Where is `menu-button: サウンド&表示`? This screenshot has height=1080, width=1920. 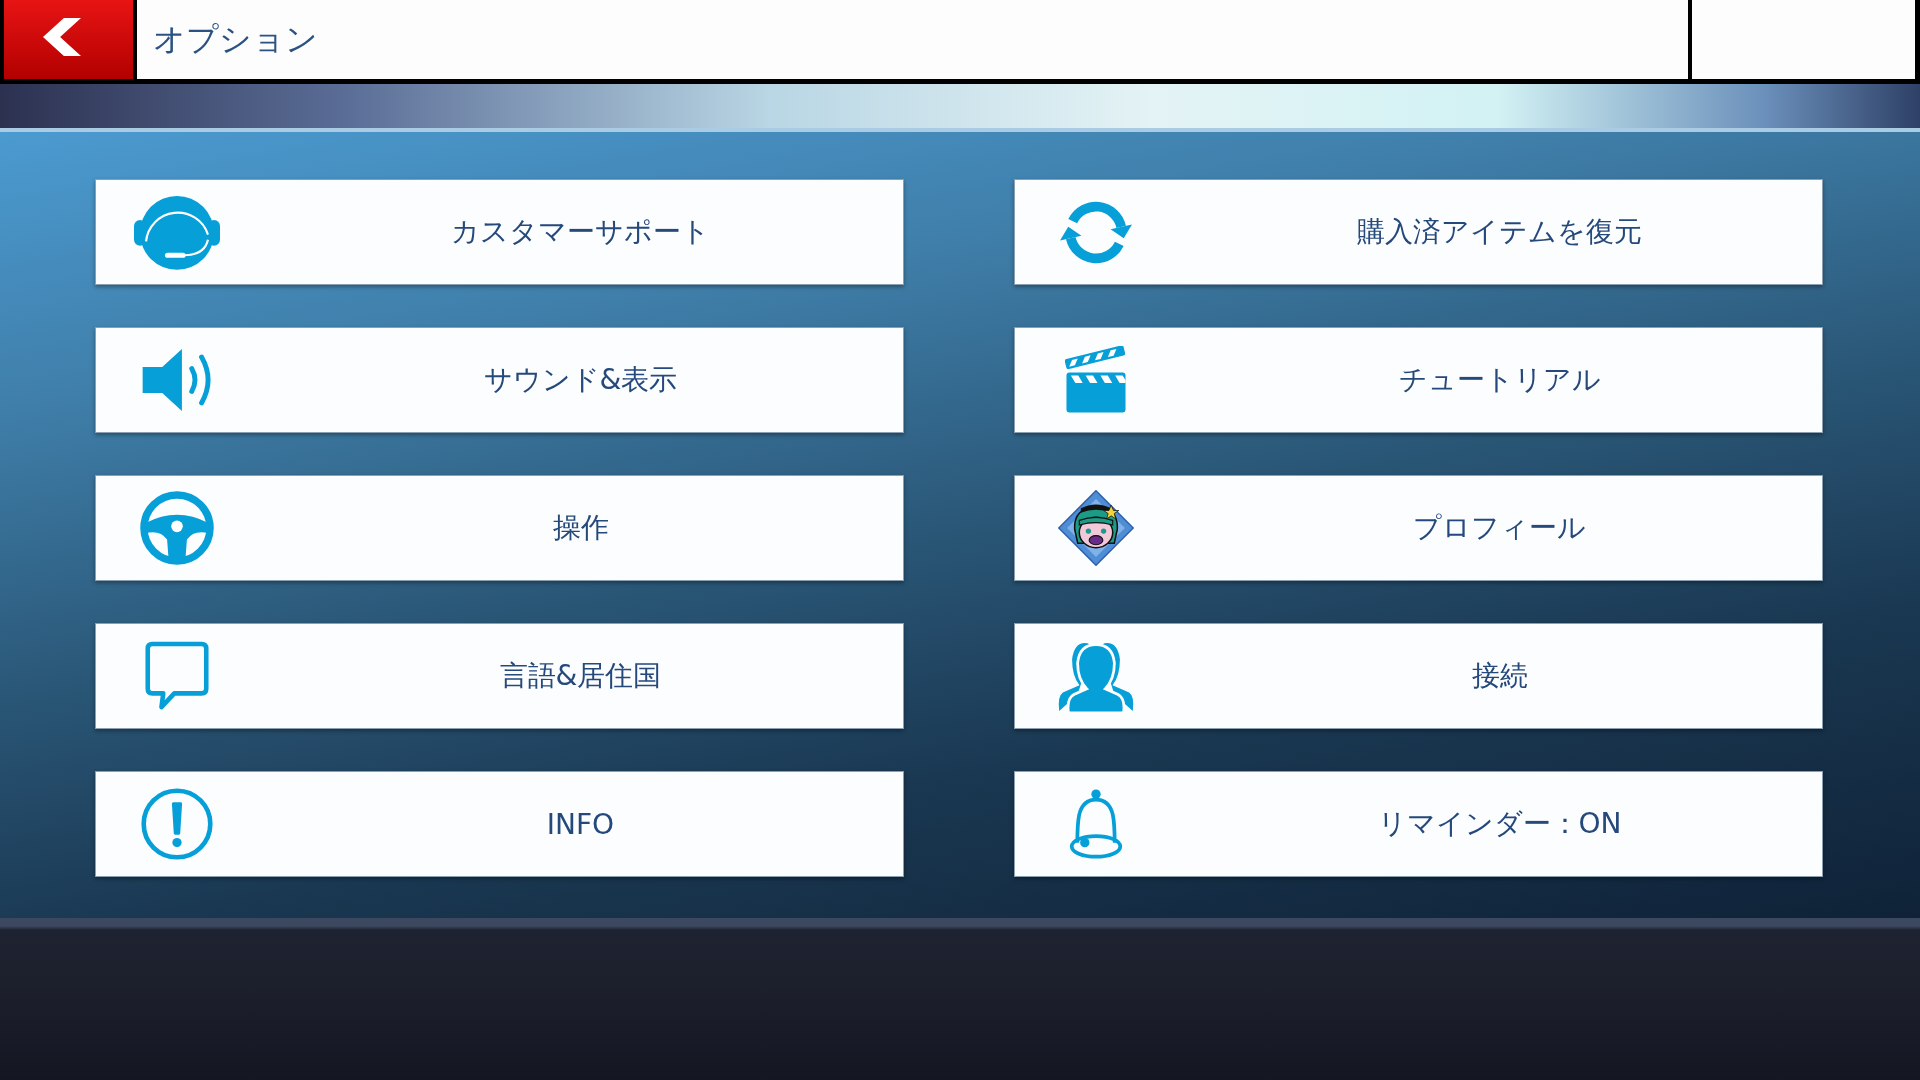 menu-button: サウンド&表示 is located at coordinates (499, 380).